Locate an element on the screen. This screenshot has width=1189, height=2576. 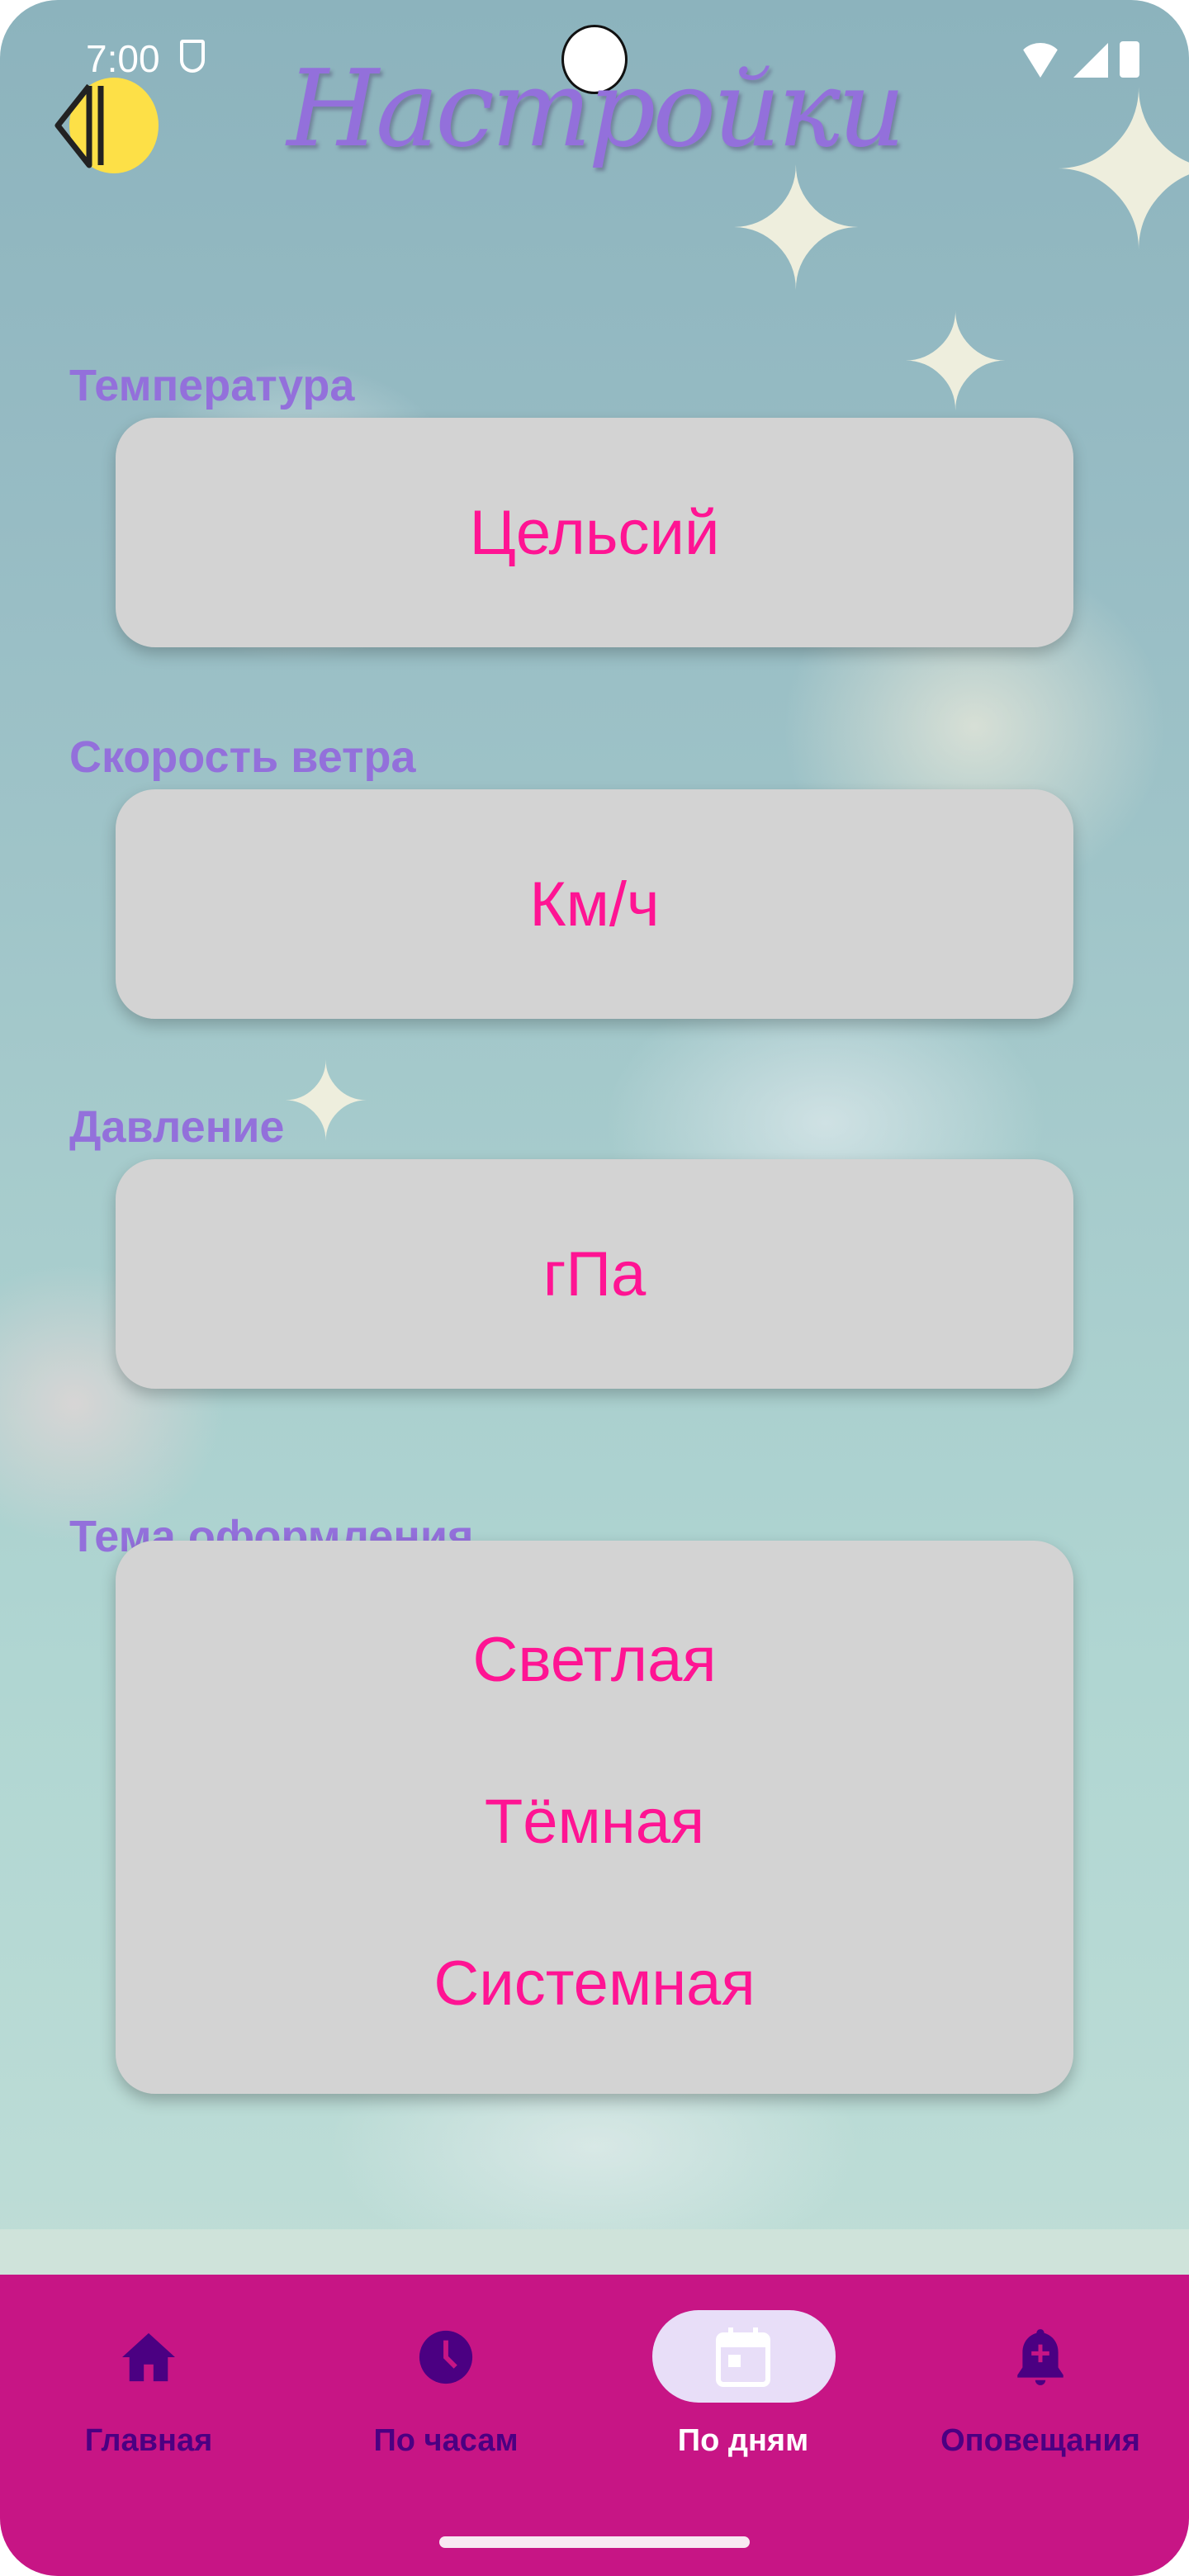
pressure-unit-value: гПа is located at coordinates (594, 1273).